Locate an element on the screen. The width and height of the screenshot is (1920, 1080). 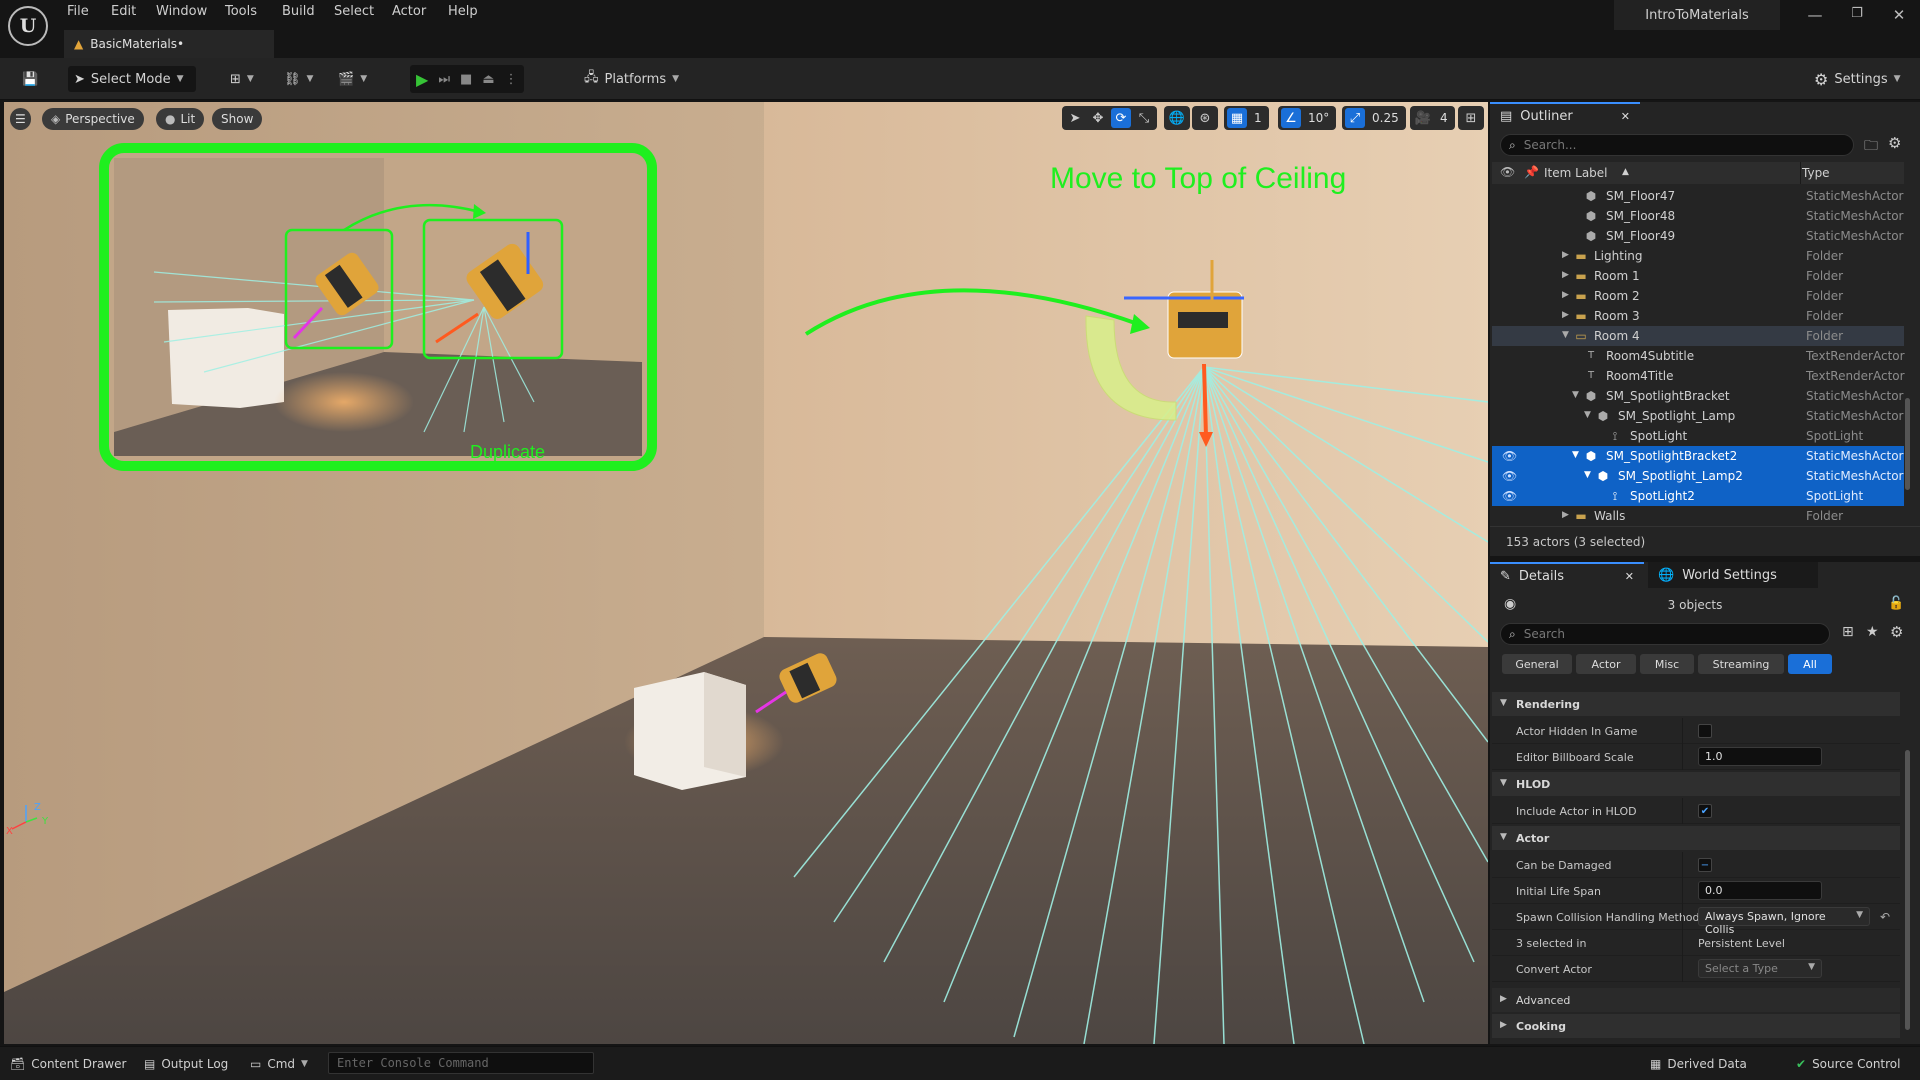
include-hlod-checkbox: ✔ is located at coordinates (1705, 811).